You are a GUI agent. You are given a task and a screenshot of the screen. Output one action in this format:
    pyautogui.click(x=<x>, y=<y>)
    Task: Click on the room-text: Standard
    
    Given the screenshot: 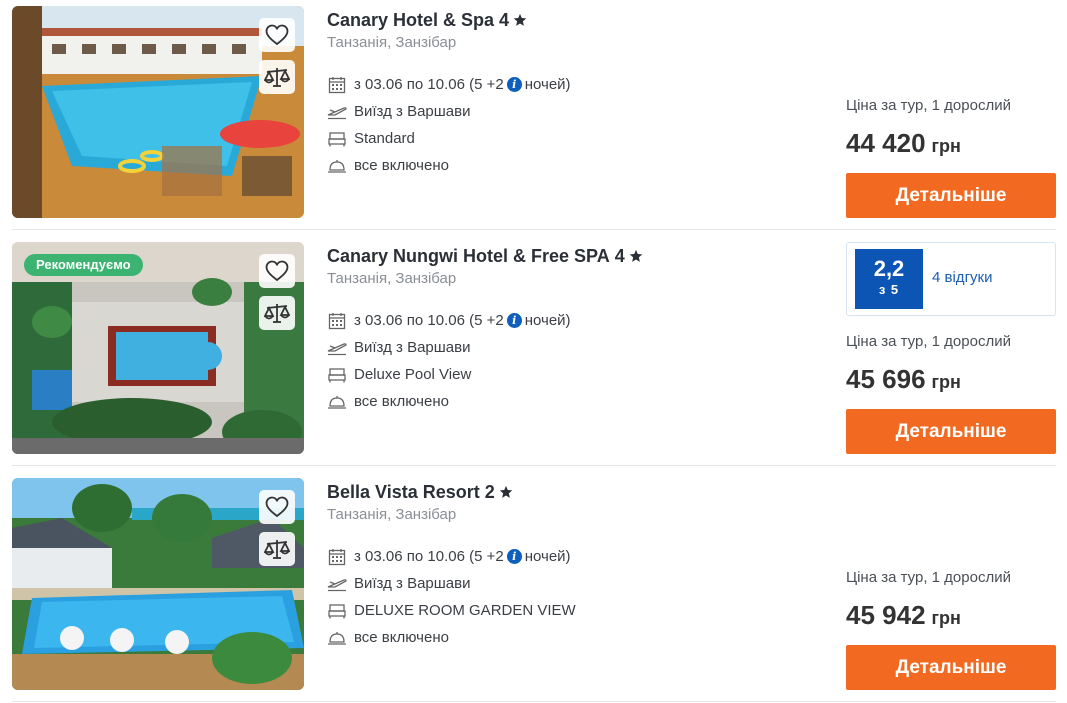 What is the action you would take?
    pyautogui.click(x=384, y=138)
    